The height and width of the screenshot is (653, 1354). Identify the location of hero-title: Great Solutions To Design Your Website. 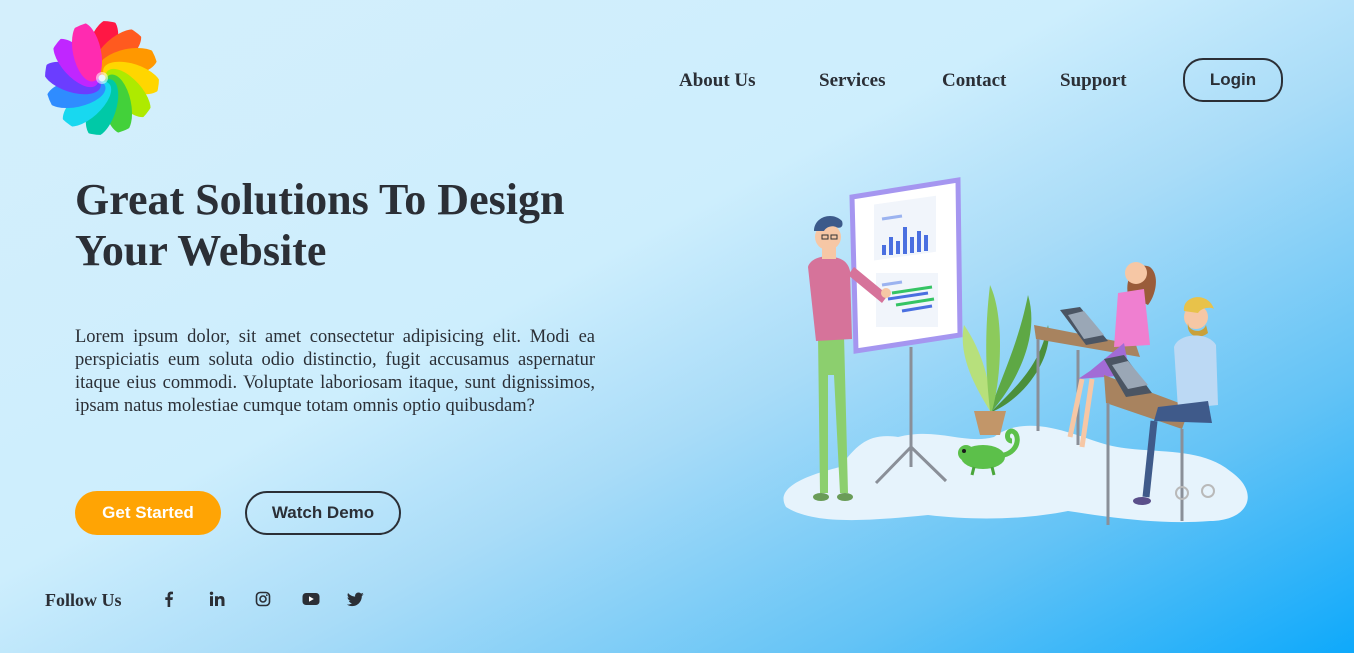
(320, 225).